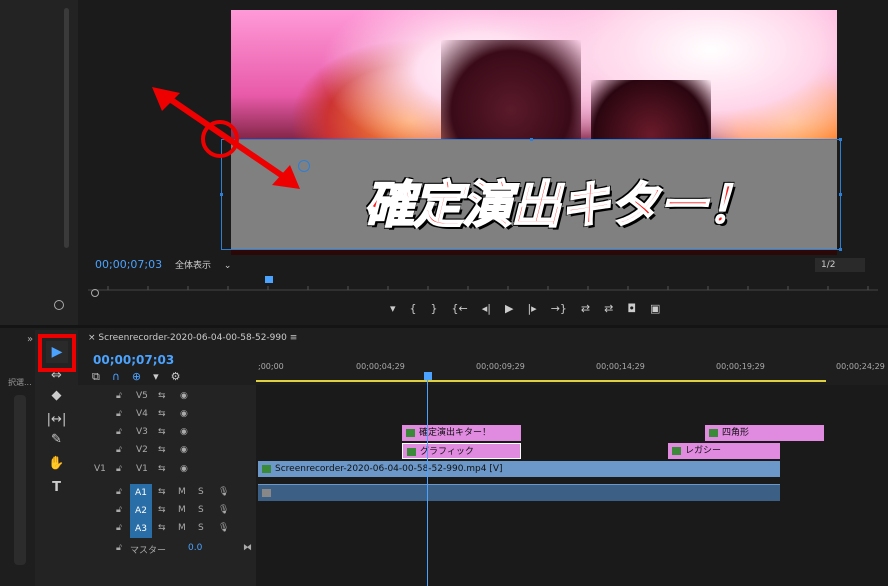 This screenshot has height=586, width=888. What do you see at coordinates (559, 310) in the screenshot?
I see `go-to-out-button: →}` at bounding box center [559, 310].